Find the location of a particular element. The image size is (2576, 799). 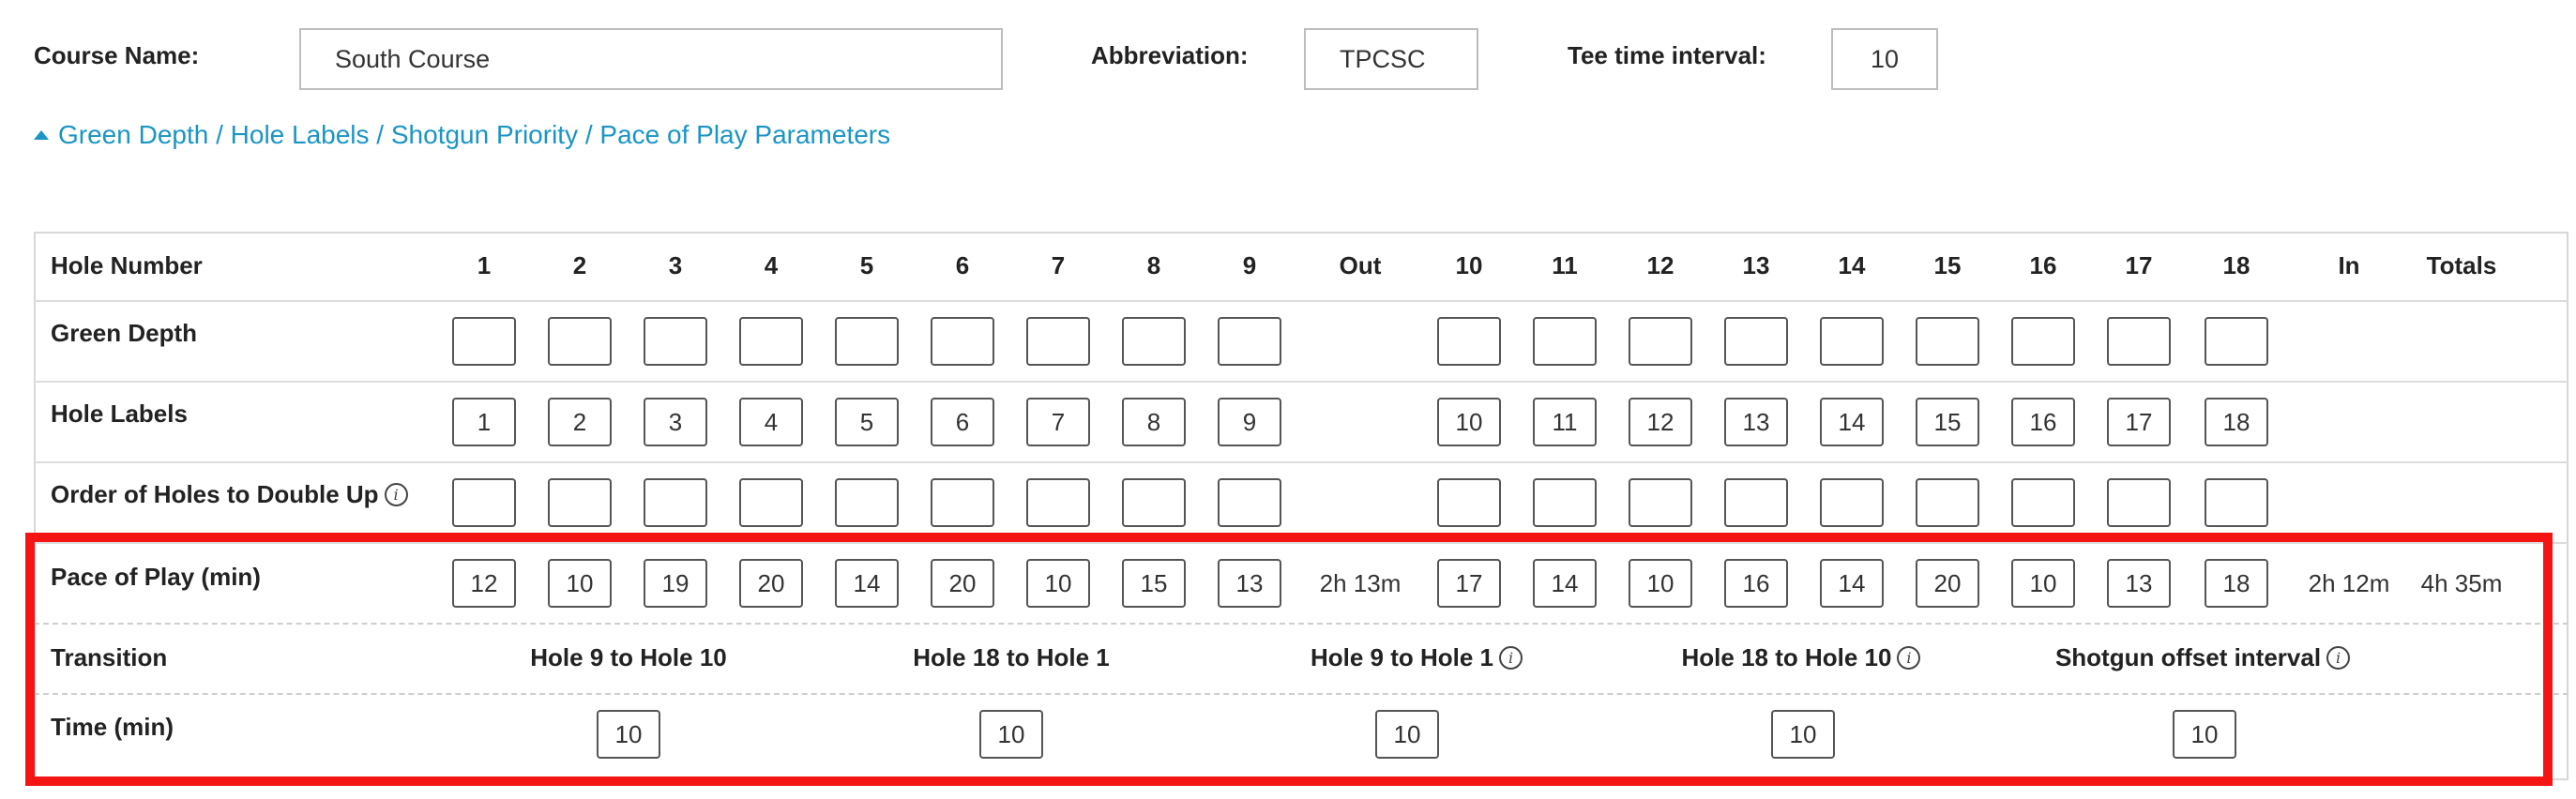

column-header: 13 is located at coordinates (1756, 265).